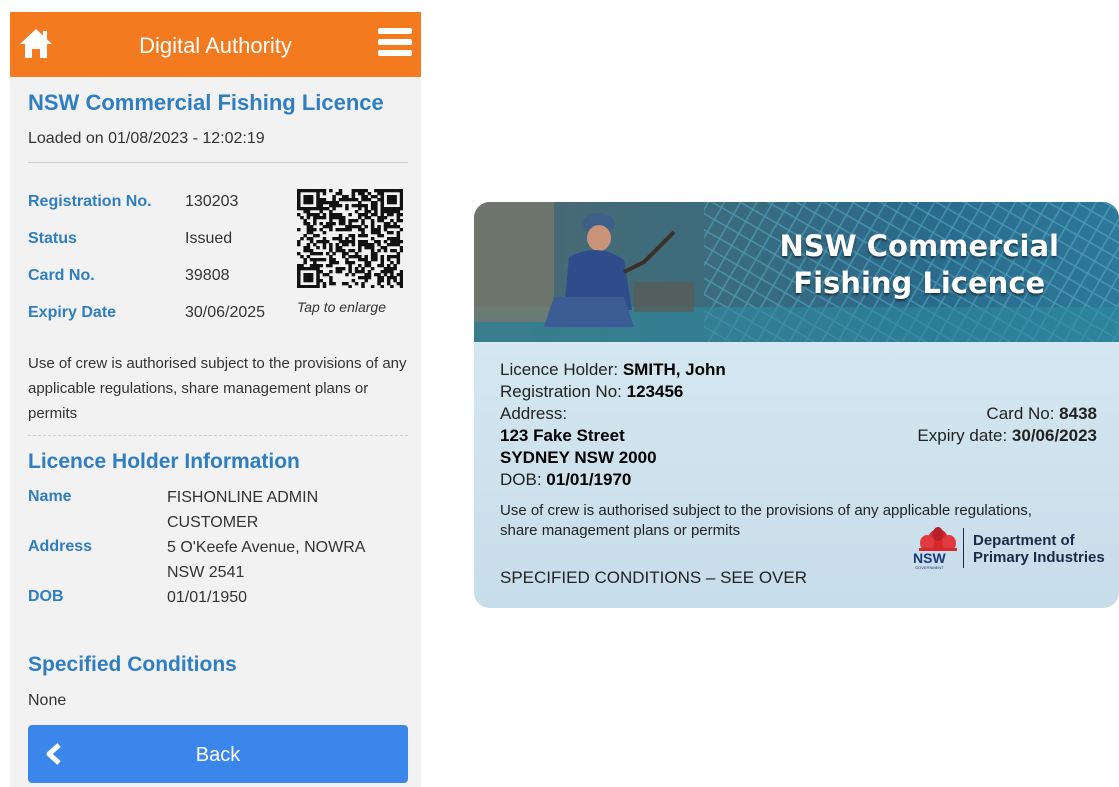 The height and width of the screenshot is (787, 1119). What do you see at coordinates (164, 461) in the screenshot?
I see `licence-holder-heading: Licence Holder Information` at bounding box center [164, 461].